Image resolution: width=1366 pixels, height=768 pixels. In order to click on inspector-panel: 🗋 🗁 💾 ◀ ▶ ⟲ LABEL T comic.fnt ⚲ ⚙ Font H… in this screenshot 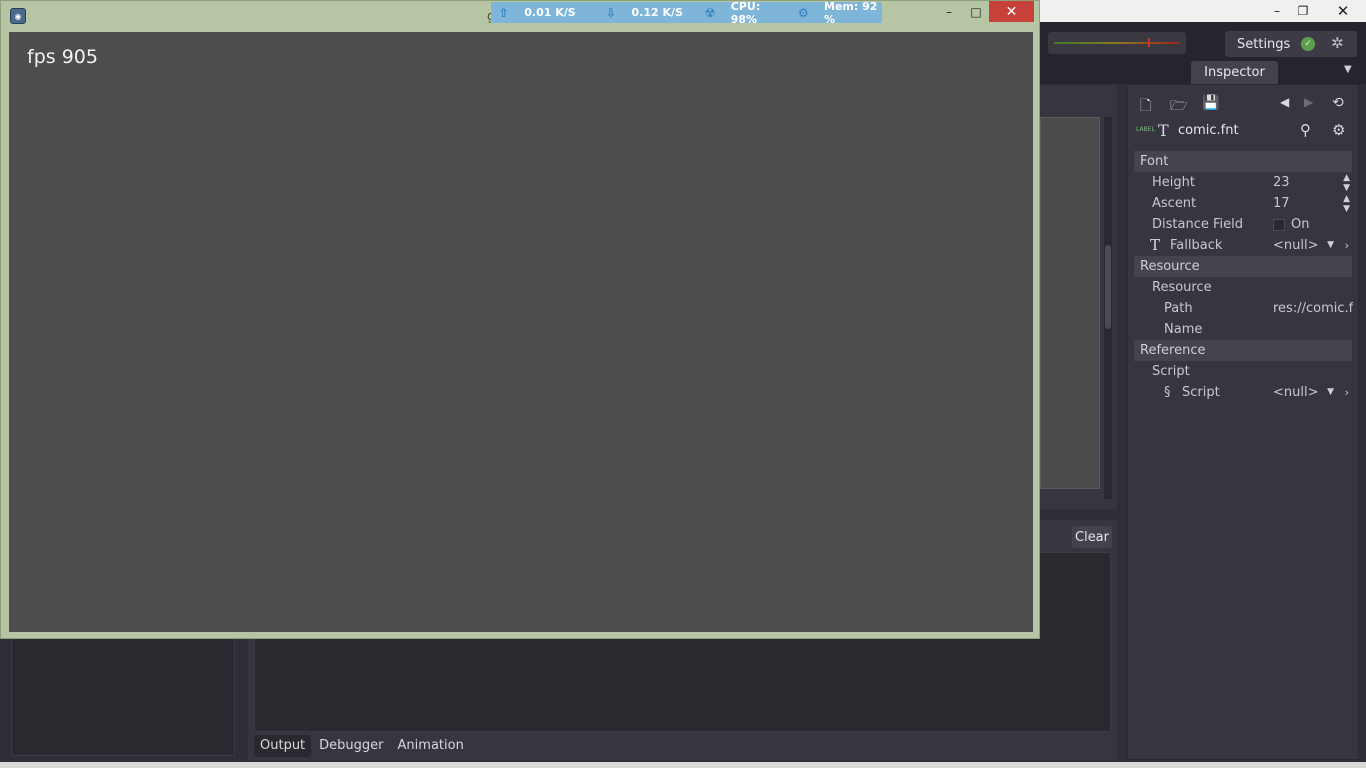, I will do `click(1243, 422)`.